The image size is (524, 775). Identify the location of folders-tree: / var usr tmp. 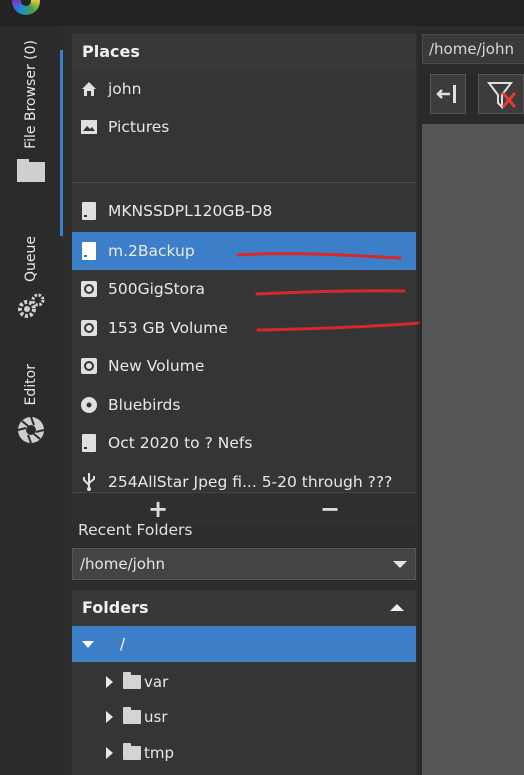
(244, 700).